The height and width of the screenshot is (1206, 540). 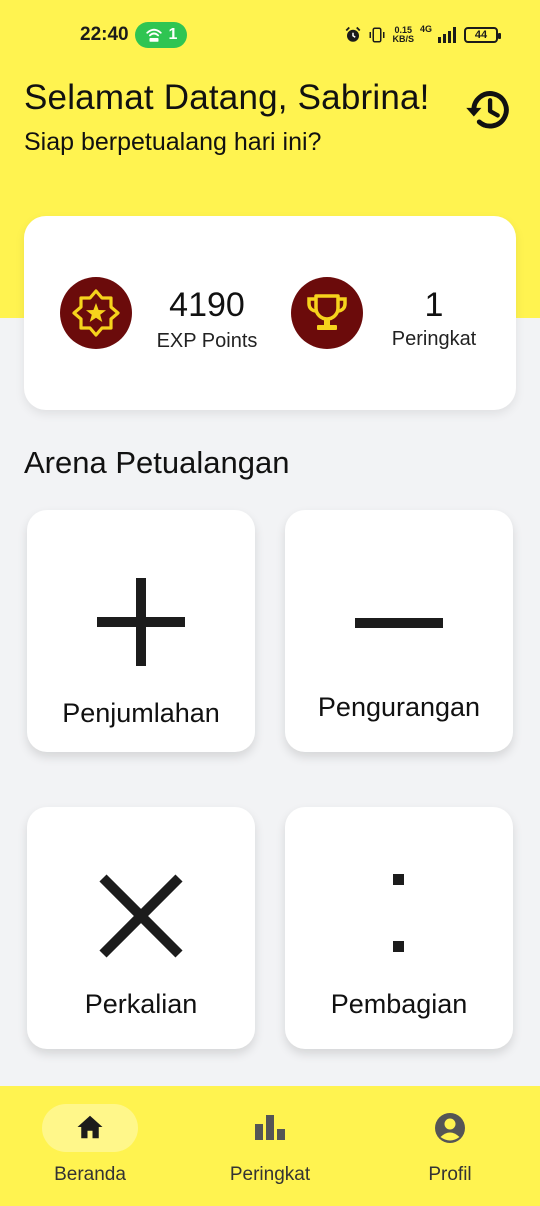 What do you see at coordinates (141, 622) in the screenshot?
I see `plus-icon` at bounding box center [141, 622].